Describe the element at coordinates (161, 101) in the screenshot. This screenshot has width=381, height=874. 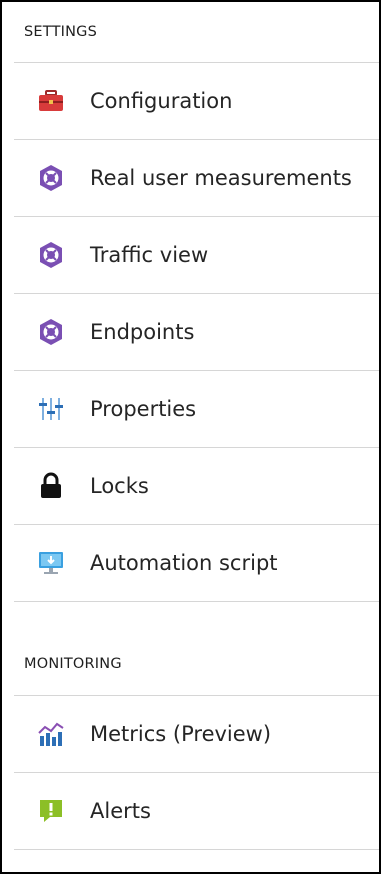
I see `menu-item-label: Configuration` at that location.